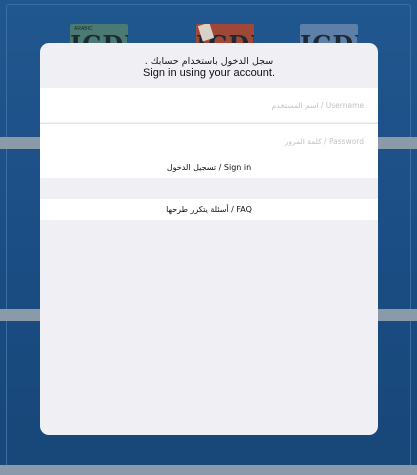 The width and height of the screenshot is (417, 475). I want to click on password-row, so click(209, 140).